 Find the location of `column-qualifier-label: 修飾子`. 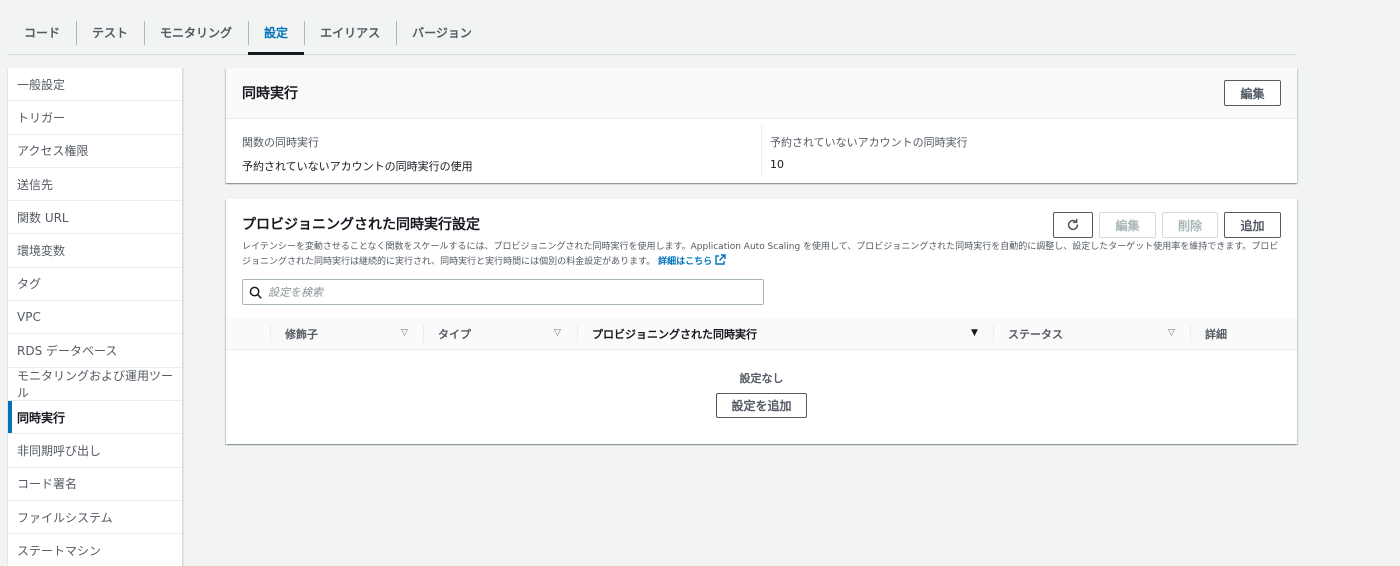

column-qualifier-label: 修飾子 is located at coordinates (301, 334).